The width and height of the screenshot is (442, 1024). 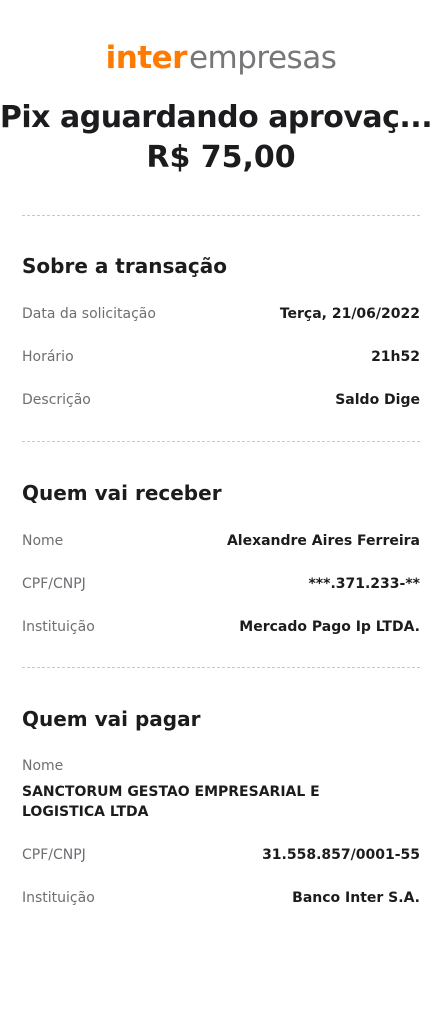 I want to click on request-date-value: Terça, 21/06/2022, so click(x=349, y=314).